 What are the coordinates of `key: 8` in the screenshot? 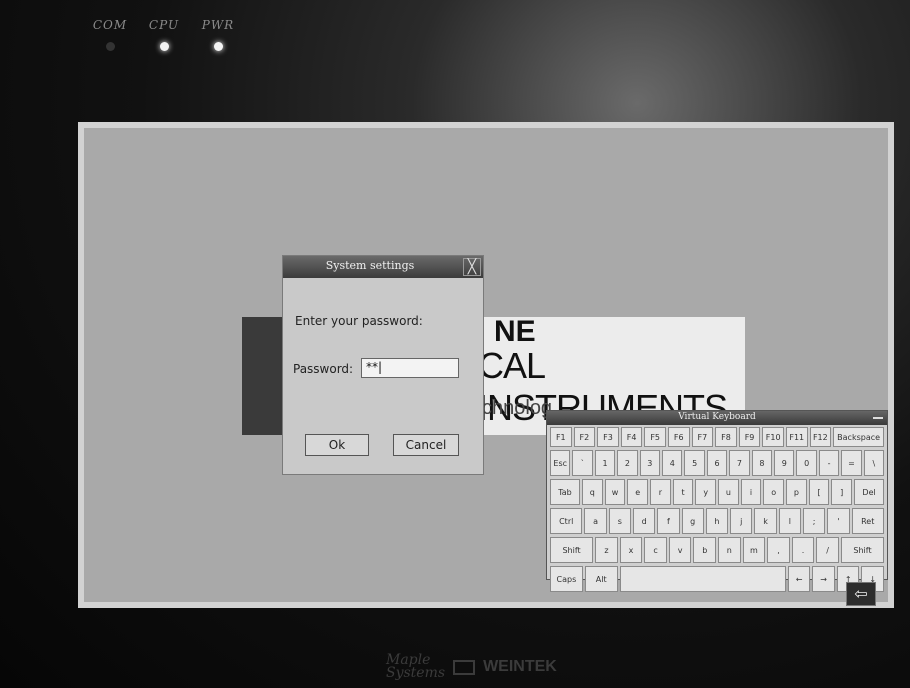 It's located at (762, 463).